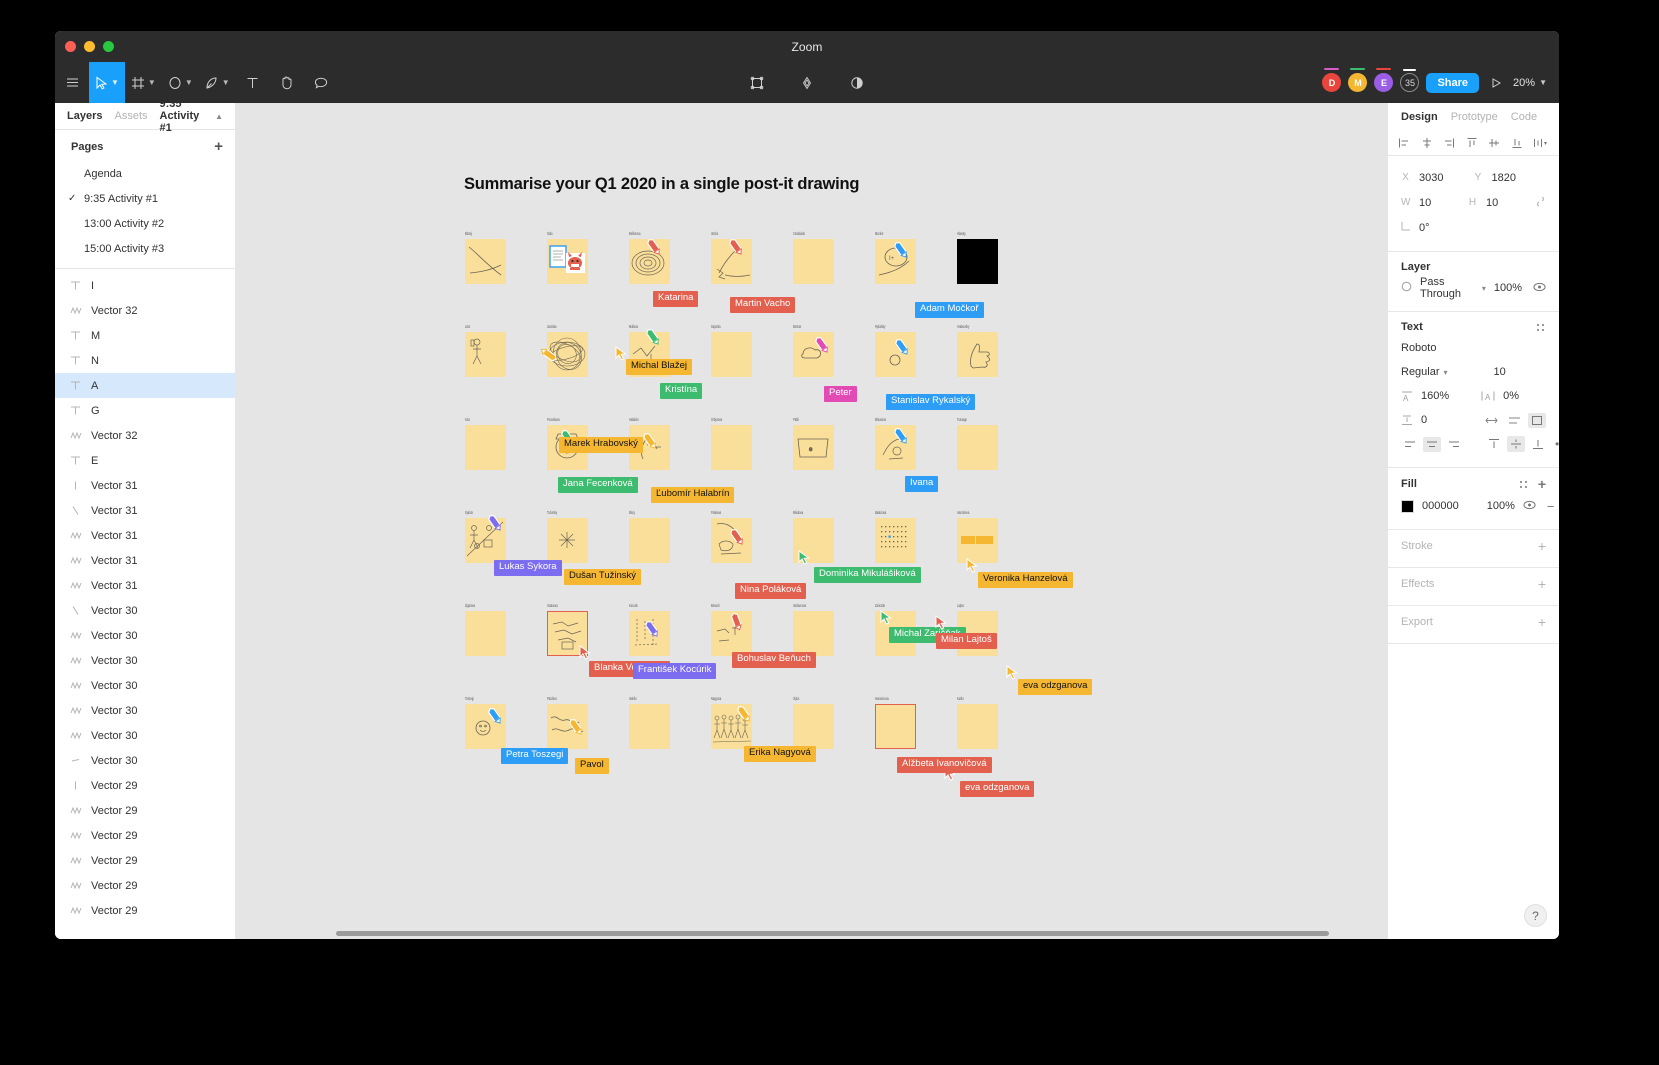 The height and width of the screenshot is (1065, 1659). Describe the element at coordinates (218, 146) in the screenshot. I see `add-page-icon: +` at that location.